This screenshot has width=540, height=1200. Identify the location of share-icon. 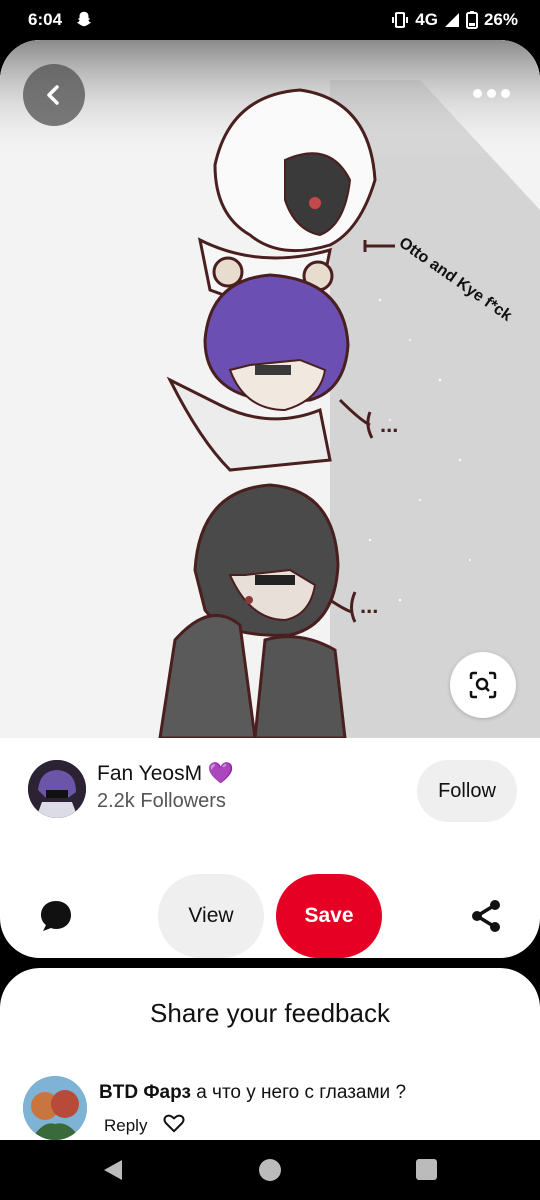
(486, 916).